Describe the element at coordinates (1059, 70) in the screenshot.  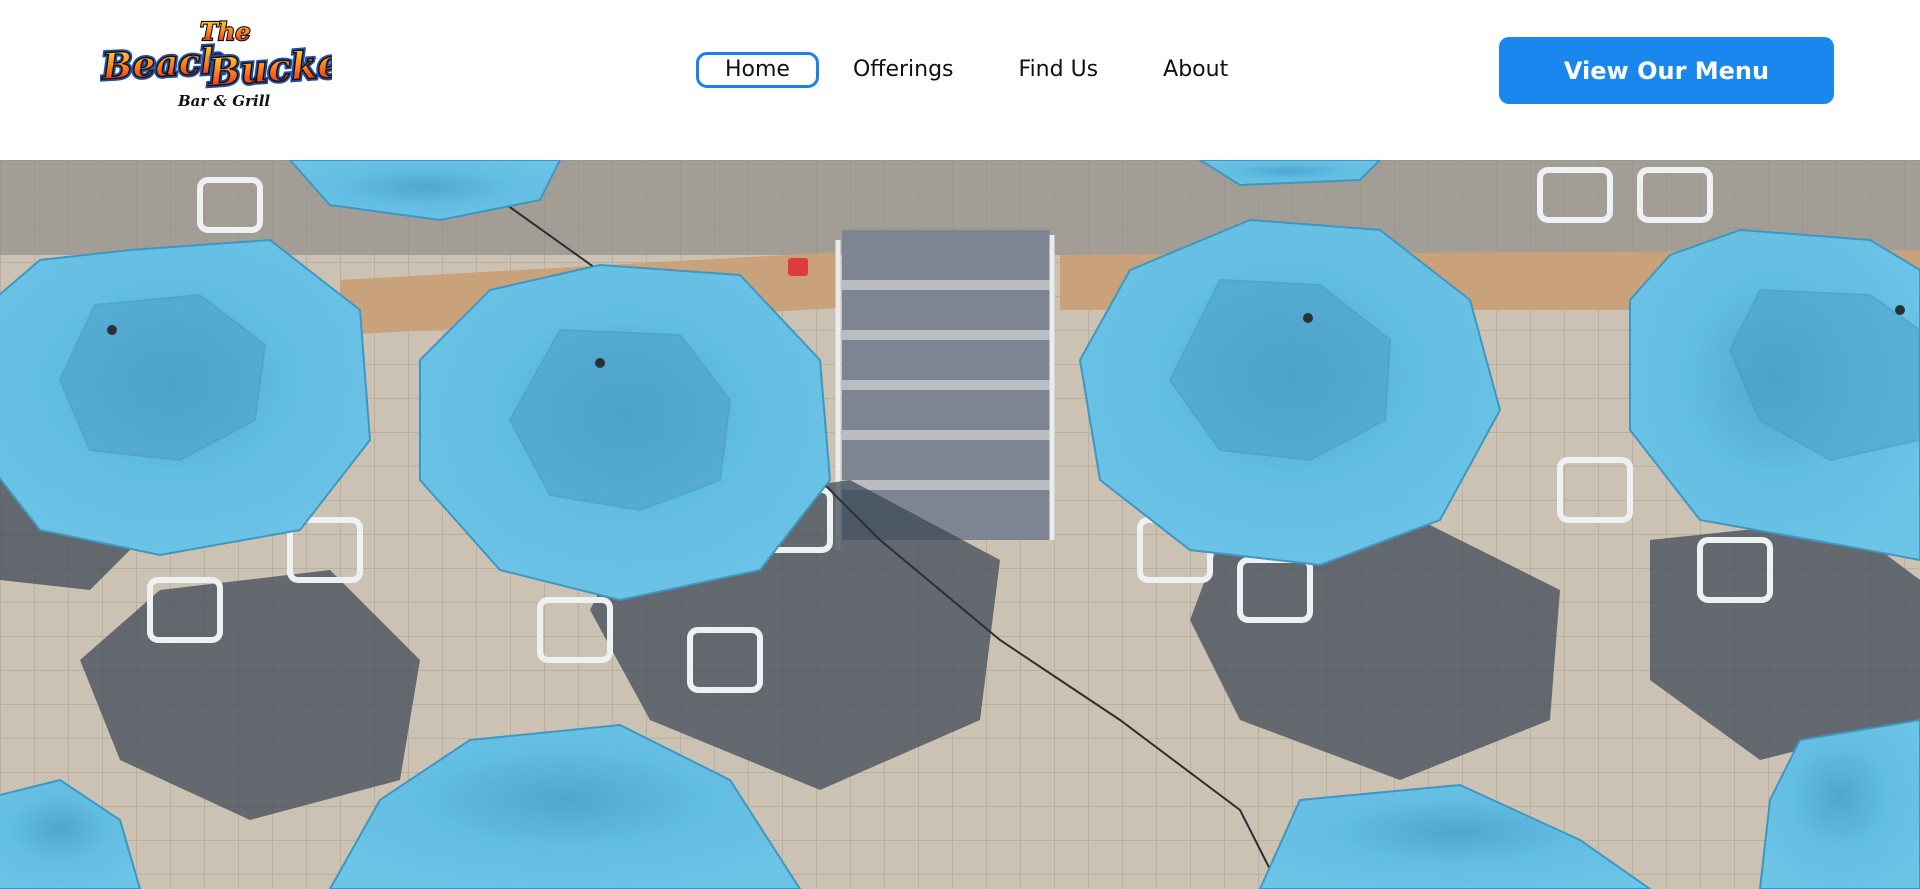
I see `nav-item-find-us: Find Us` at that location.